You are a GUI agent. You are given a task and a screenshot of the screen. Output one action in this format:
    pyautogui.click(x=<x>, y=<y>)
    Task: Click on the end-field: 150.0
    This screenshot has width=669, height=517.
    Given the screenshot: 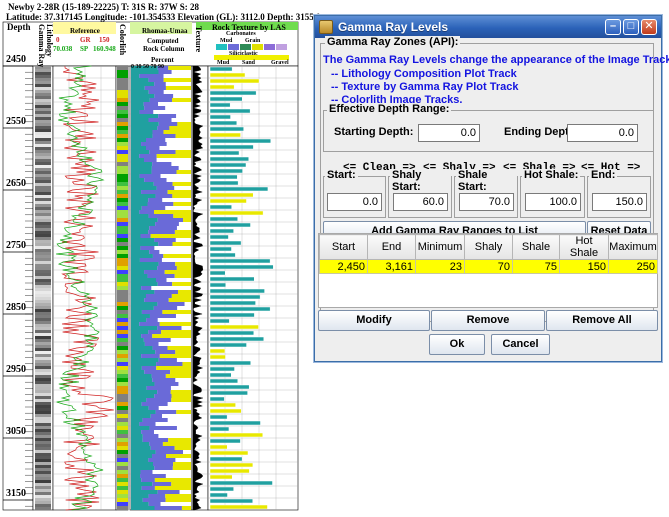 What is the action you would take?
    pyautogui.click(x=619, y=202)
    